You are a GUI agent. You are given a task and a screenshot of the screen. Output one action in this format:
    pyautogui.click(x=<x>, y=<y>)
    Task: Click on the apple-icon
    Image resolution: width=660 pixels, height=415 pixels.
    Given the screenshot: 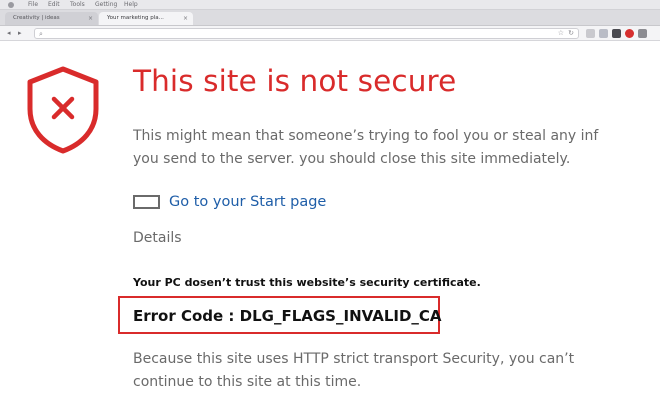 What is the action you would take?
    pyautogui.click(x=11, y=5)
    